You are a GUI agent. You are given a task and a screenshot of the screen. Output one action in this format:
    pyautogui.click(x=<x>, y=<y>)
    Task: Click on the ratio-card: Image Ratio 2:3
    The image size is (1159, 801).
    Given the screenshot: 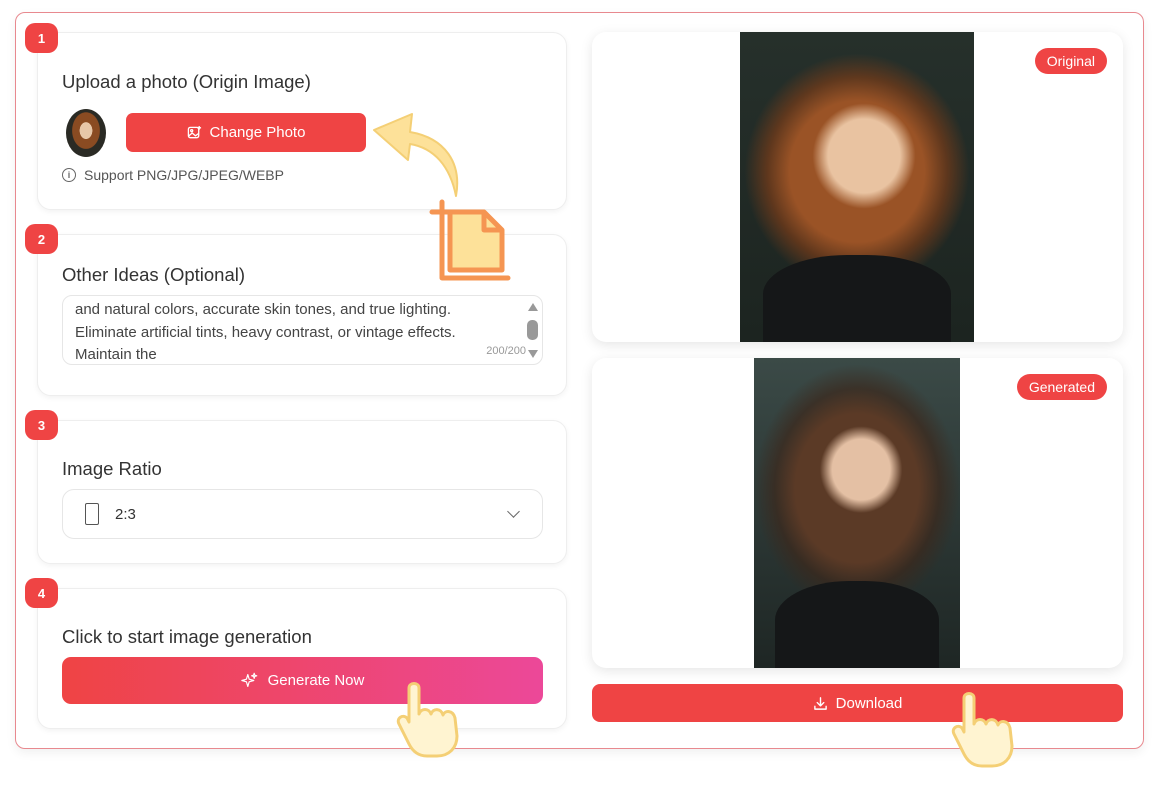 What is the action you would take?
    pyautogui.click(x=302, y=492)
    